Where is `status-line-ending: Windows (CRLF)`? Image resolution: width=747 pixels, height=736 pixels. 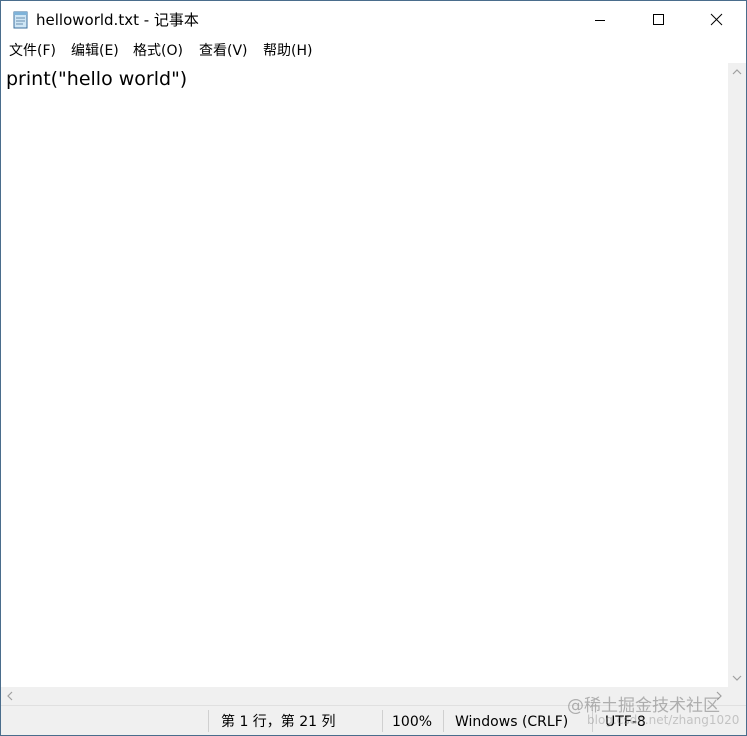
status-line-ending: Windows (CRLF) is located at coordinates (512, 722).